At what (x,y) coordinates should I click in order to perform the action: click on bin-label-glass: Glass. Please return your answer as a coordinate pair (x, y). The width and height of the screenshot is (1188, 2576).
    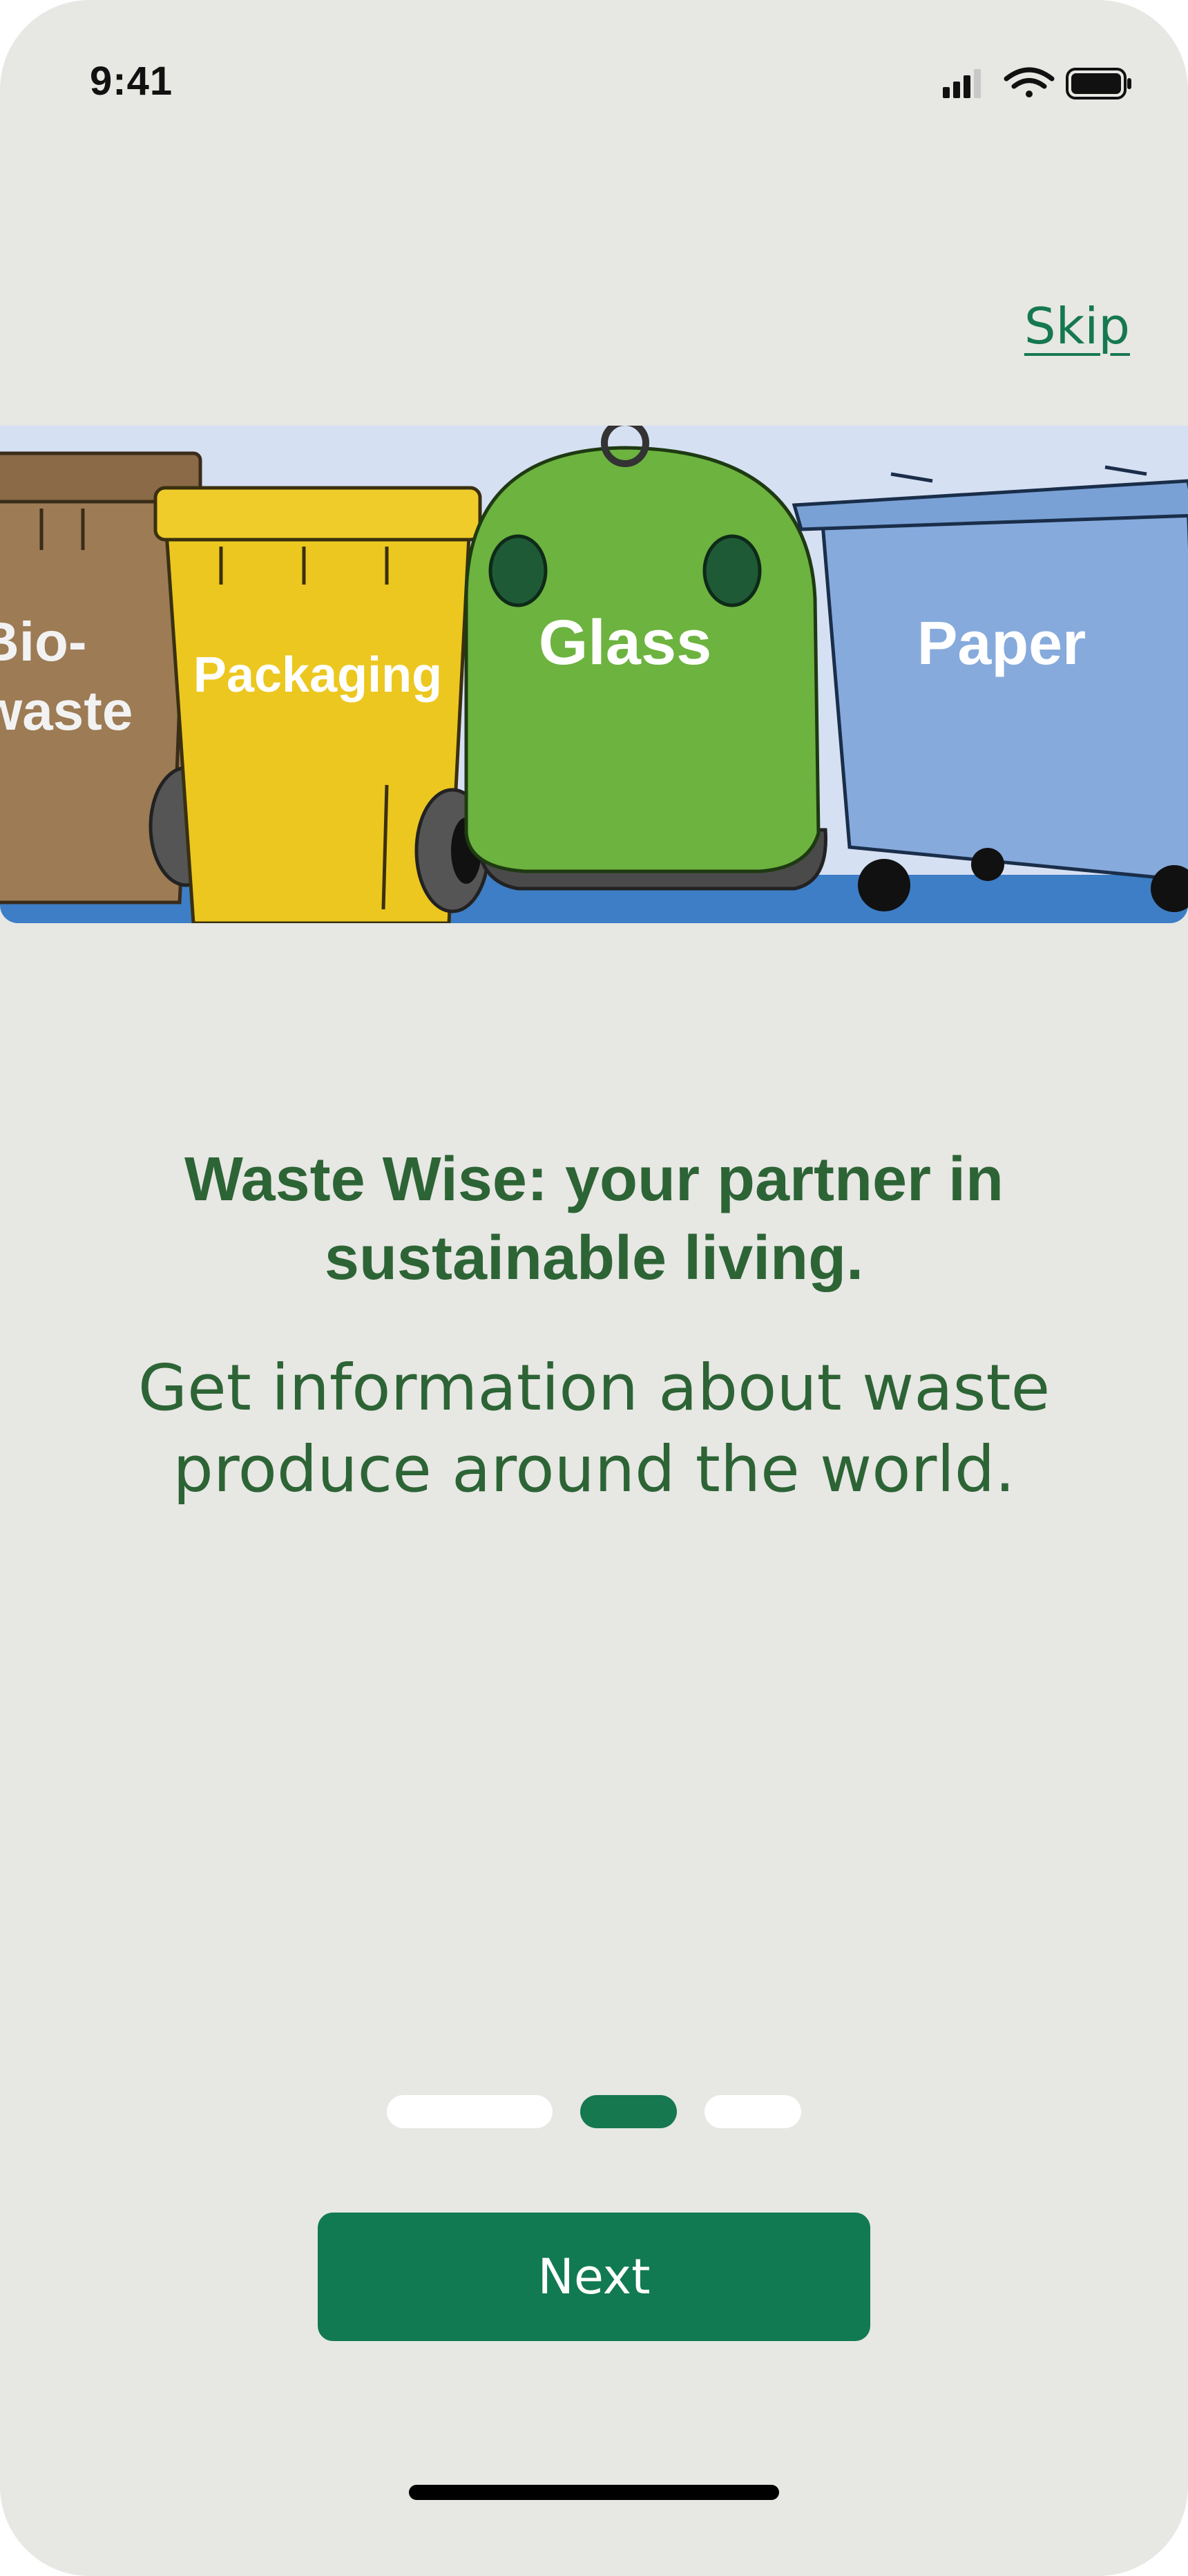
    Looking at the image, I should click on (625, 642).